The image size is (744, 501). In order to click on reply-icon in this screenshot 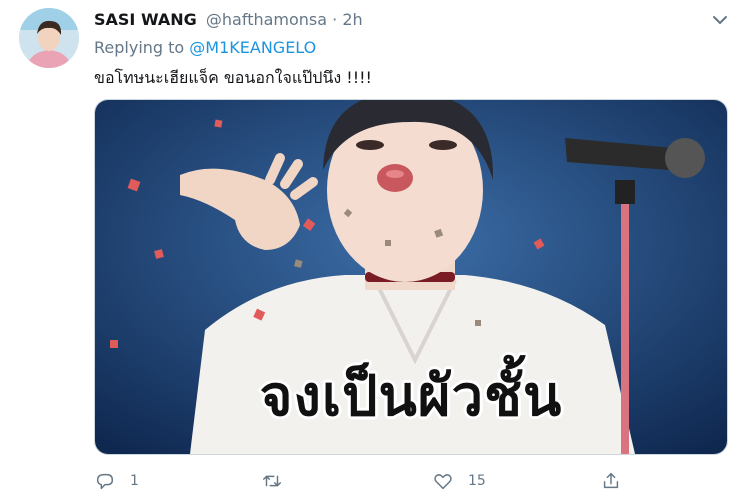, I will do `click(105, 481)`.